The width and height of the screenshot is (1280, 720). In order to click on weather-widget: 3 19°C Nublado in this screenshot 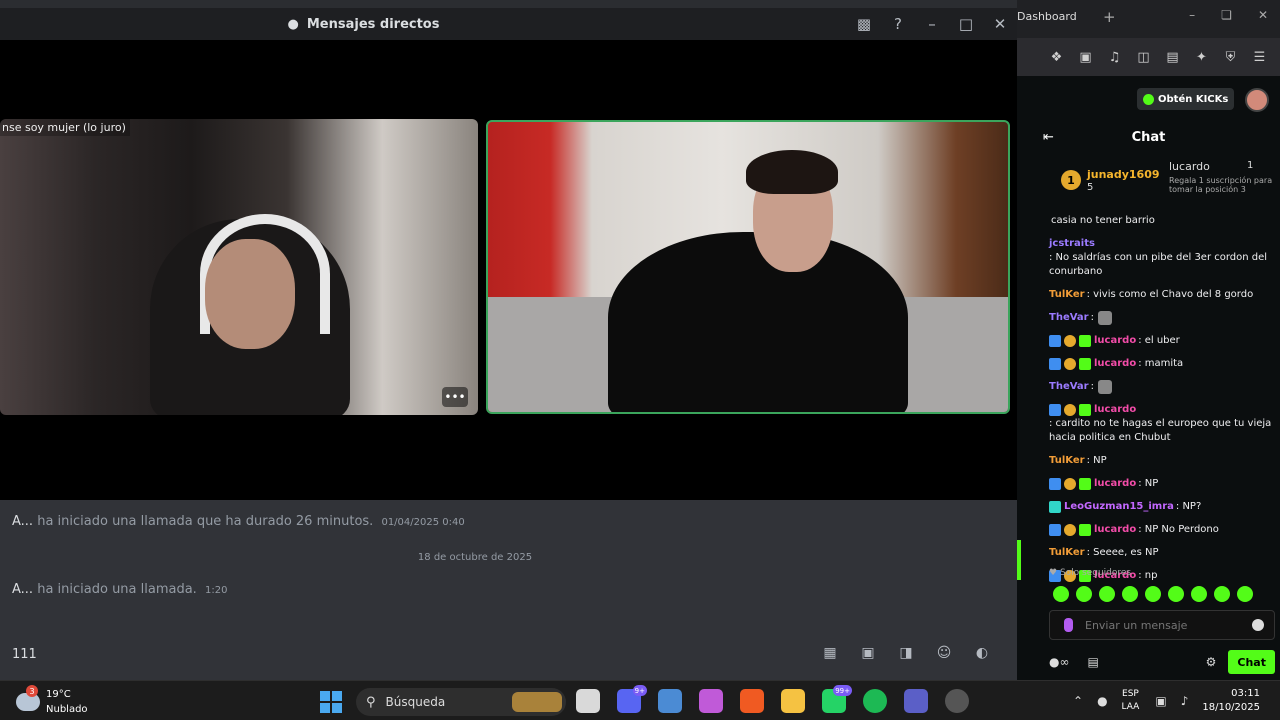, I will do `click(52, 701)`.